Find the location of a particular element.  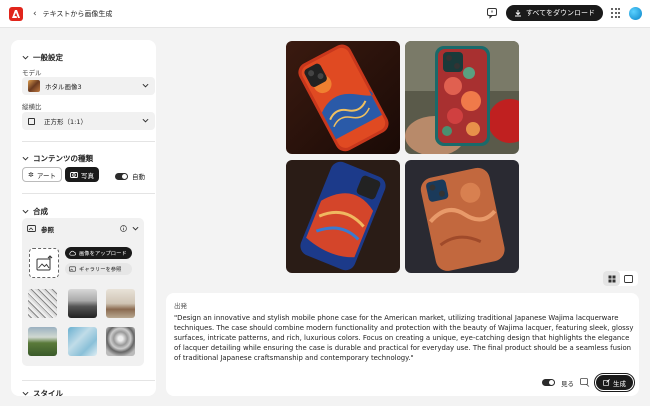

info-icon is located at coordinates (123, 228).